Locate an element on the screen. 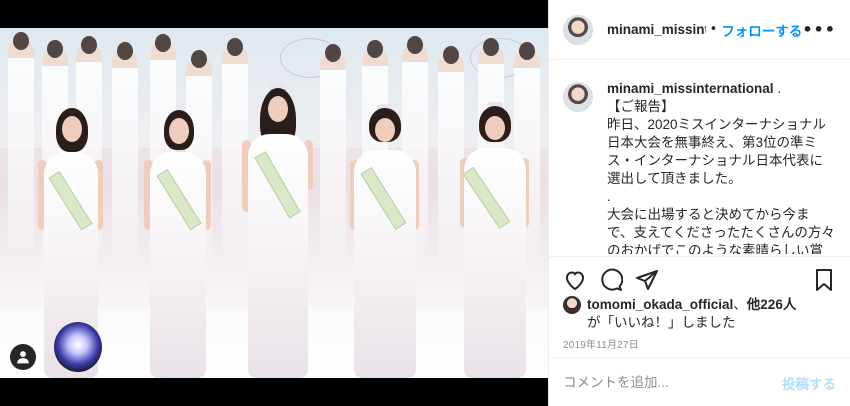 The image size is (850, 406). post-header: minami_missinternational • フォローする ••• is located at coordinates (699, 30).